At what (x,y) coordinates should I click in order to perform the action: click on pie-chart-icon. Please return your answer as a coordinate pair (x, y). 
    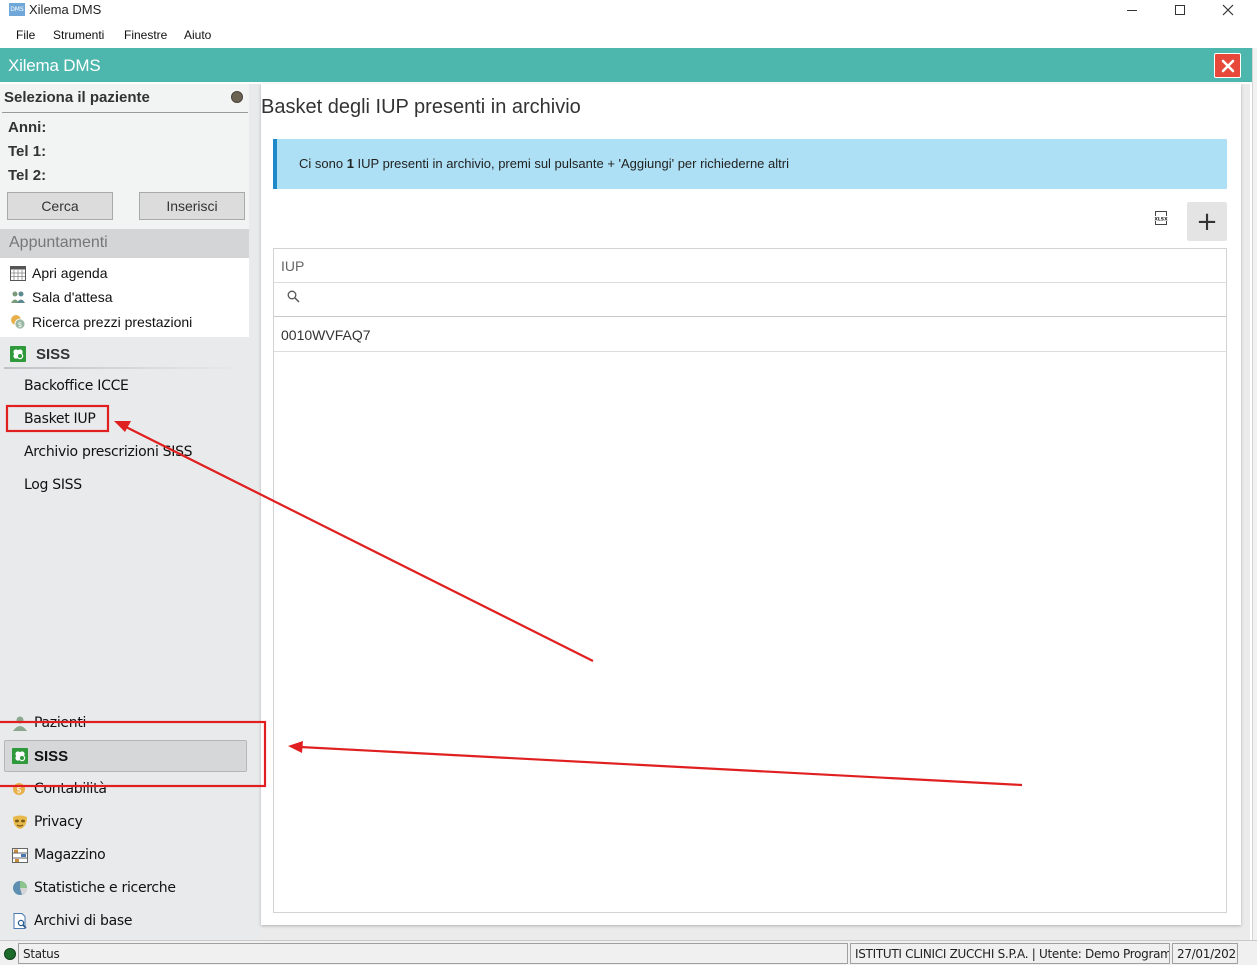
    Looking at the image, I should click on (20, 888).